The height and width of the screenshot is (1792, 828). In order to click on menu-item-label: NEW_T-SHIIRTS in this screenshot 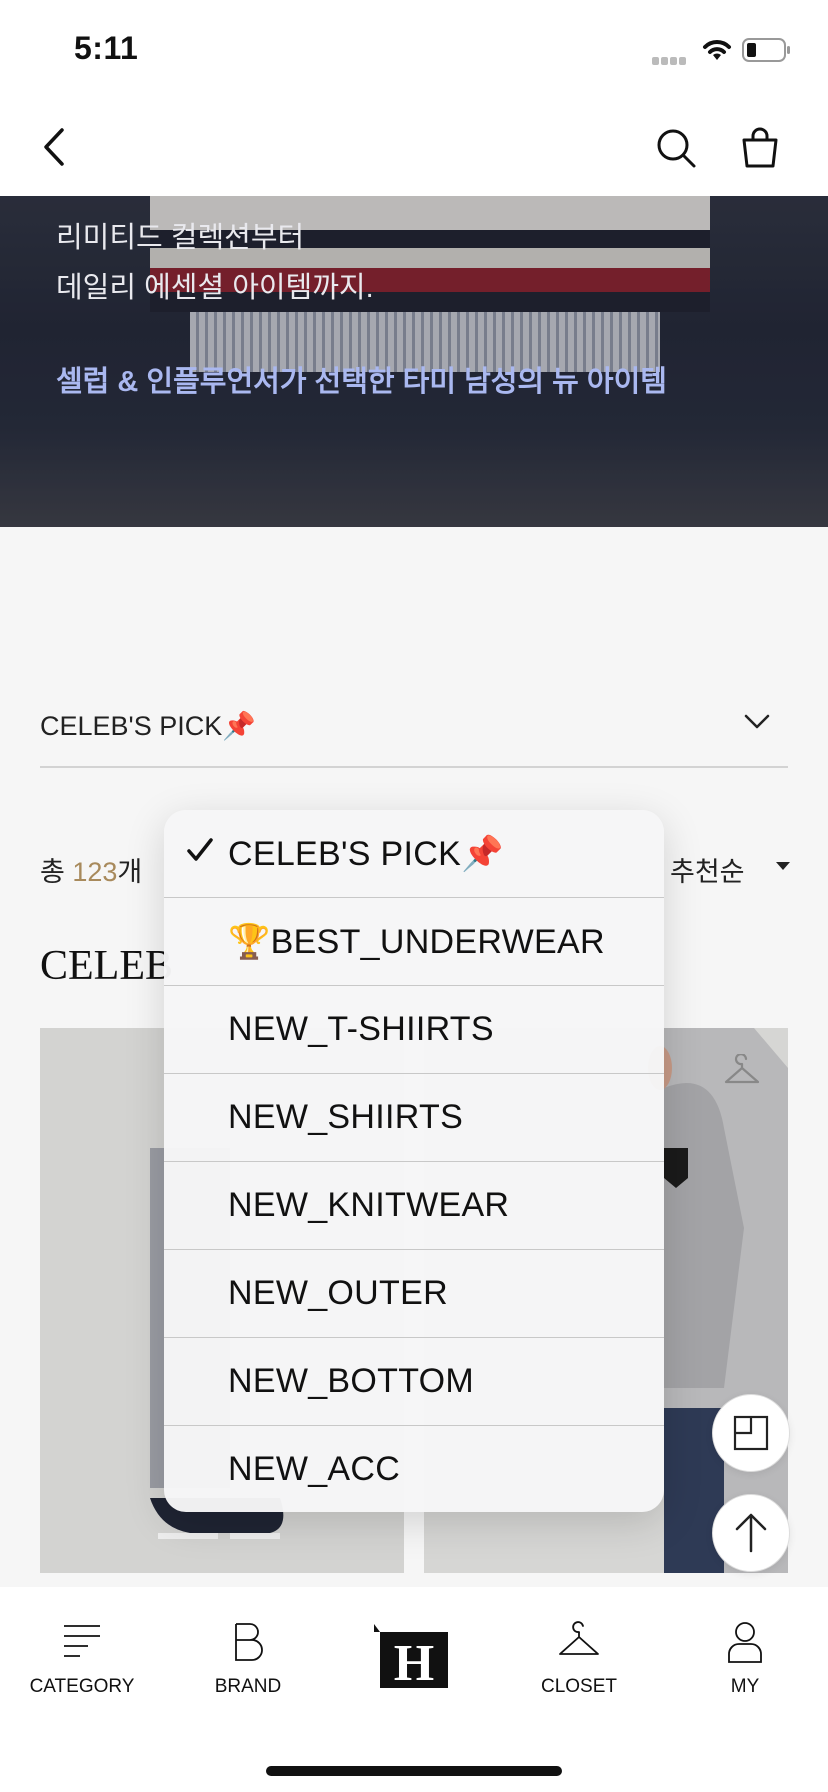, I will do `click(361, 1029)`.